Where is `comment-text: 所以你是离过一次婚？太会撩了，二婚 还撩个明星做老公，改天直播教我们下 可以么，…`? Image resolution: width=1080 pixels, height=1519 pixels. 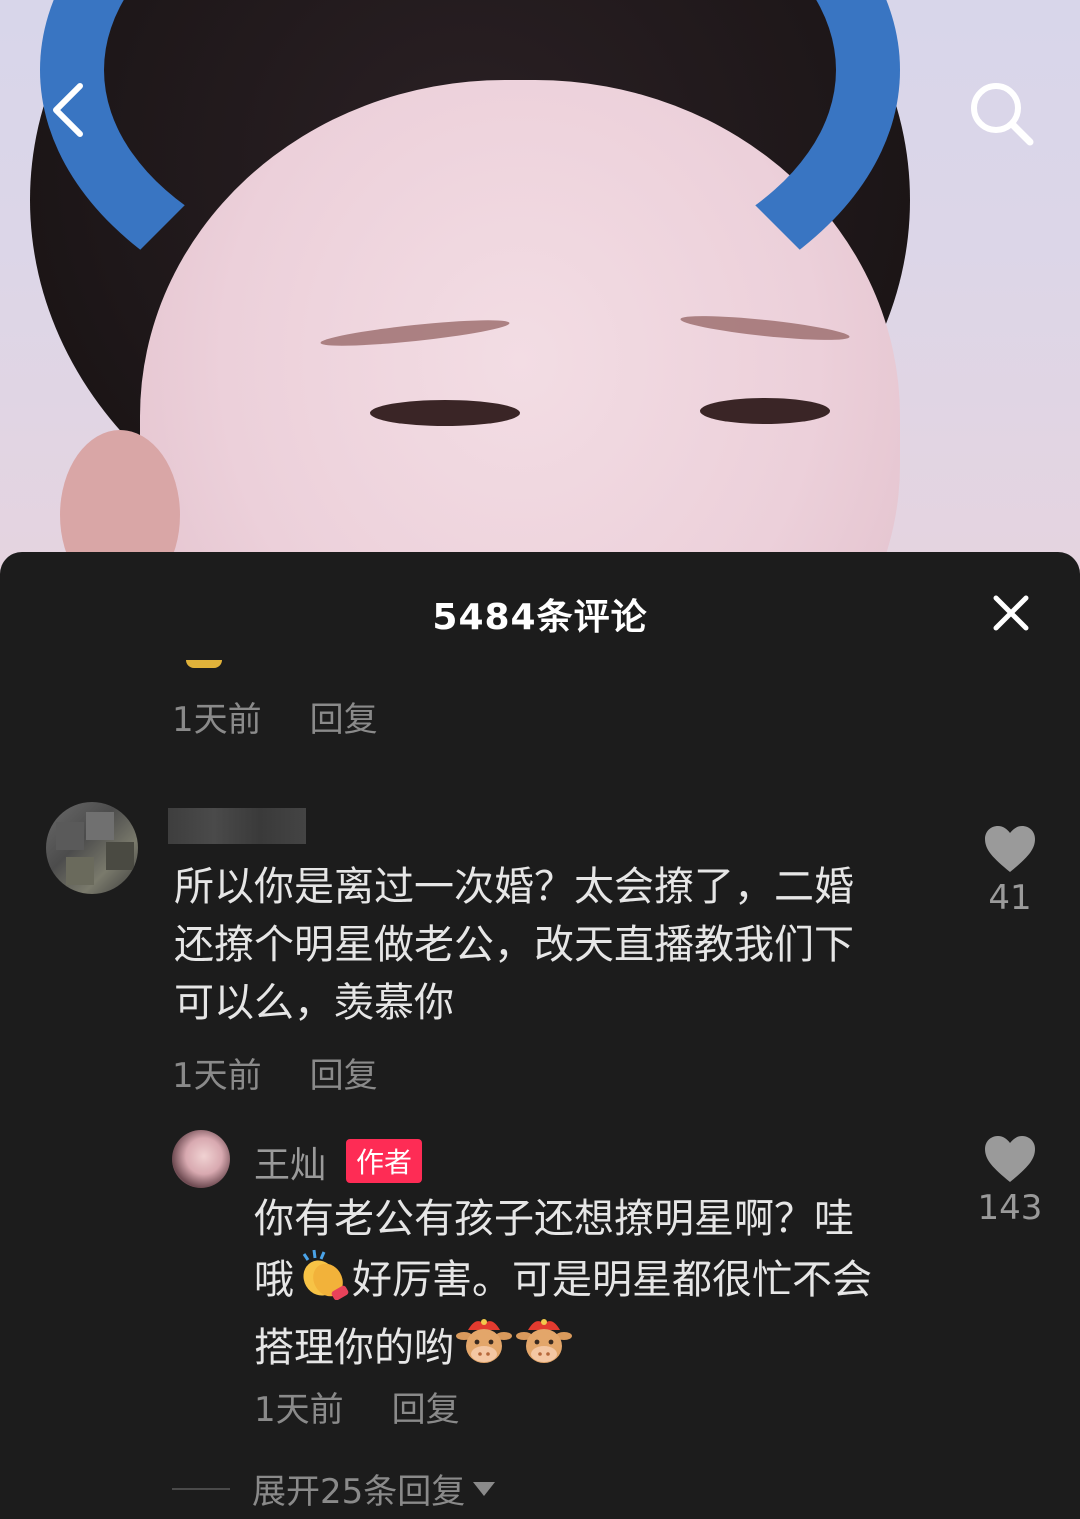 comment-text: 所以你是离过一次婚？太会撩了，二婚 还撩个明星做老公，改天直播教我们下 可以么，… is located at coordinates (514, 945).